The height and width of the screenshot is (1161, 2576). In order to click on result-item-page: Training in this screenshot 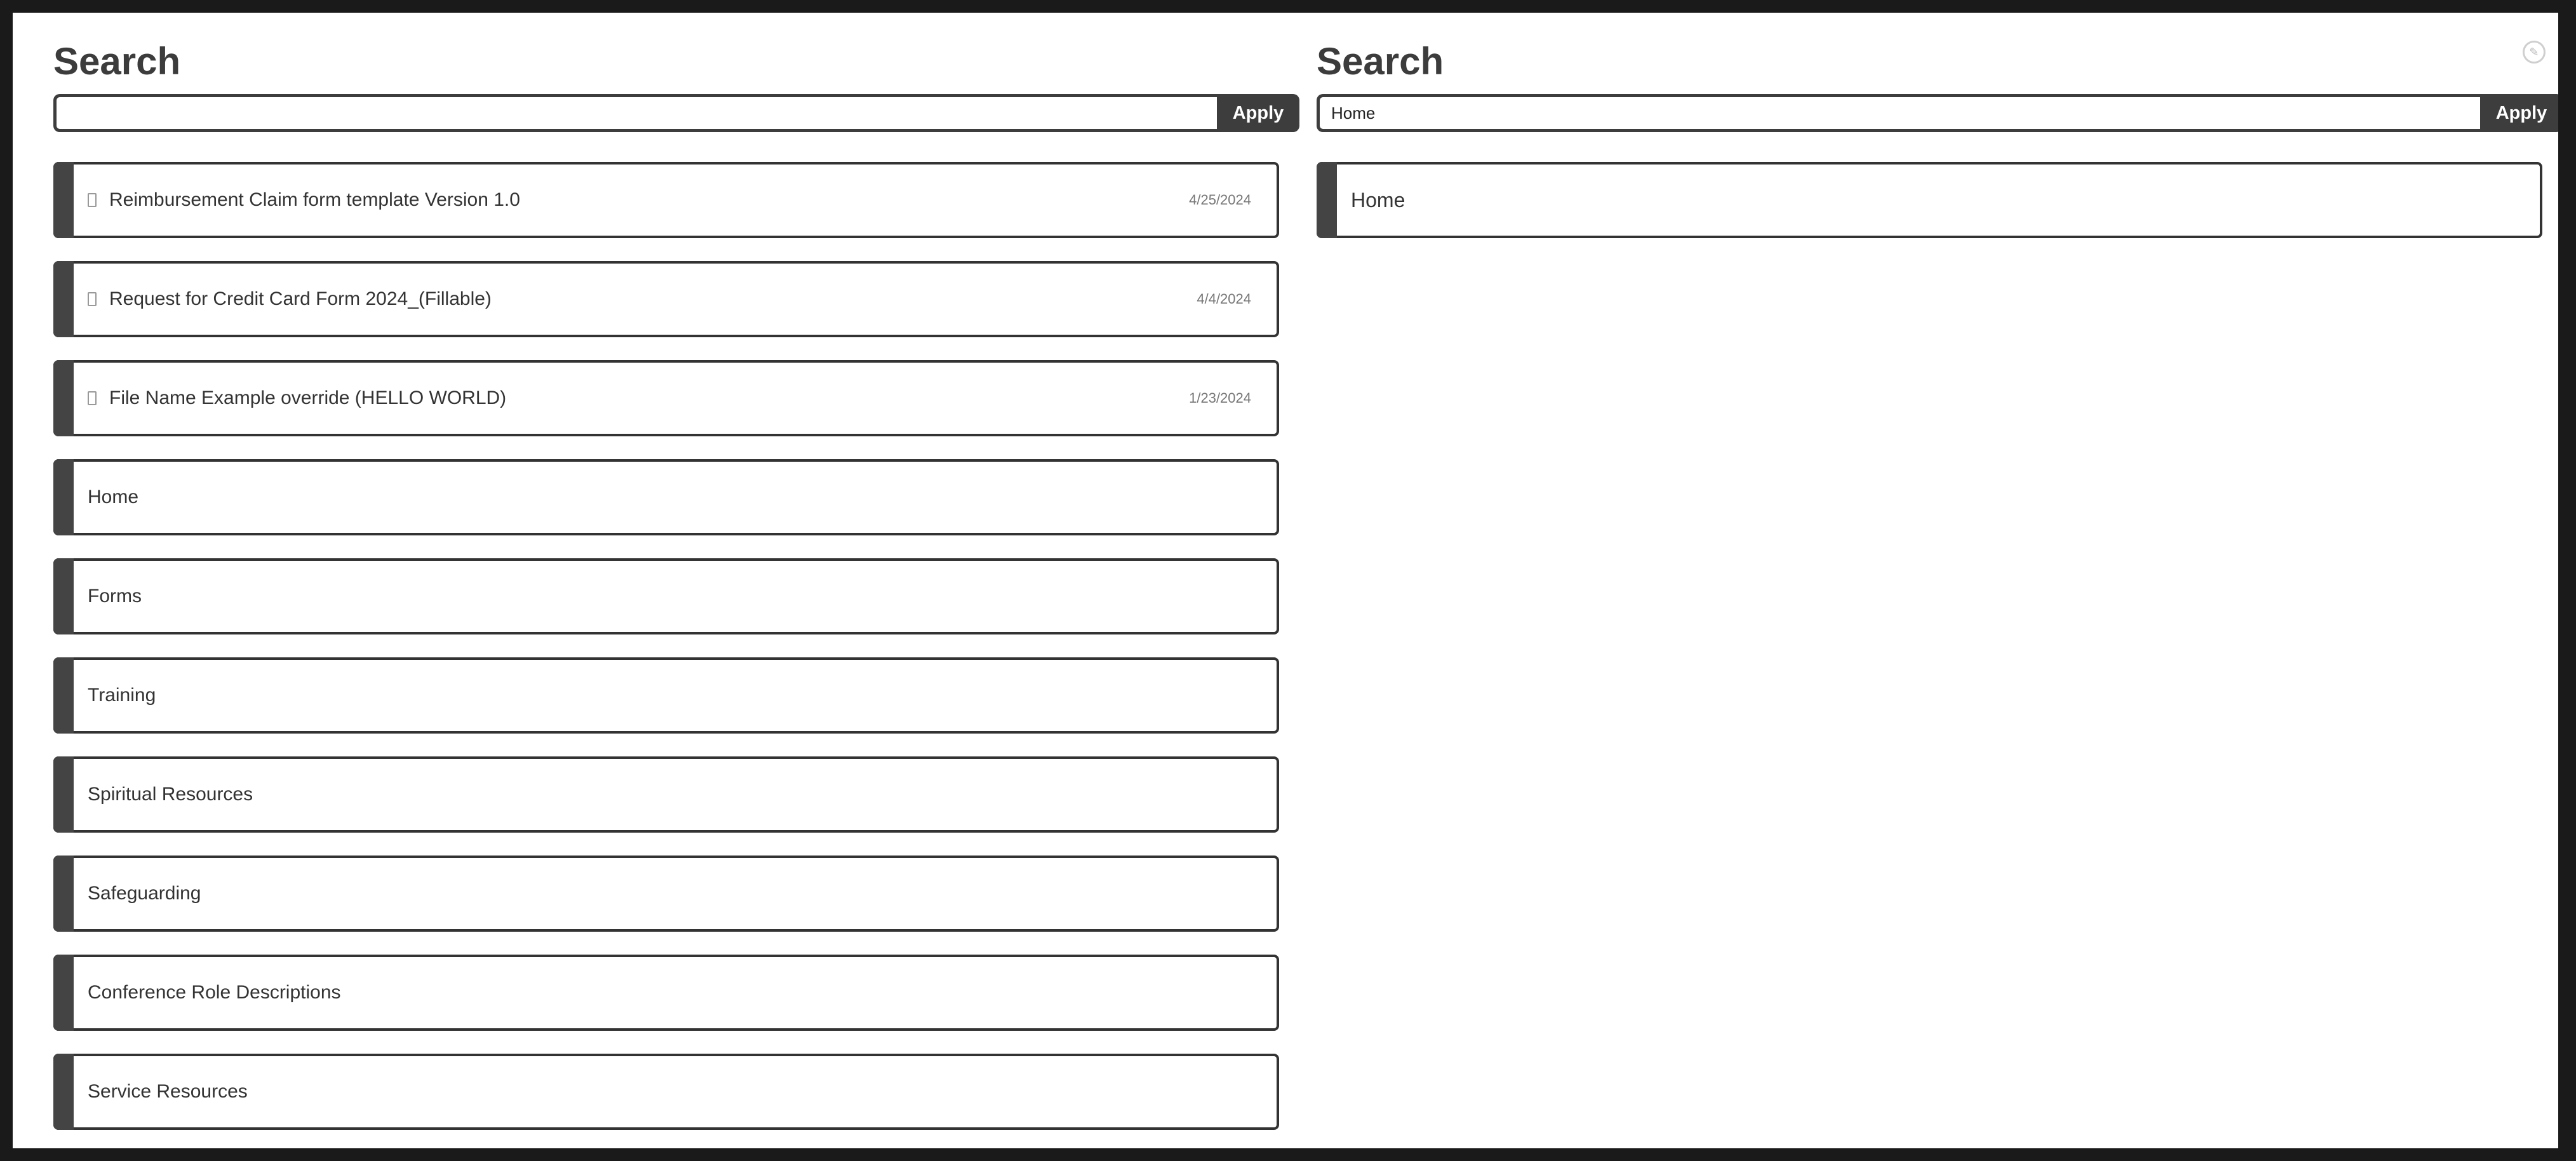, I will do `click(666, 695)`.